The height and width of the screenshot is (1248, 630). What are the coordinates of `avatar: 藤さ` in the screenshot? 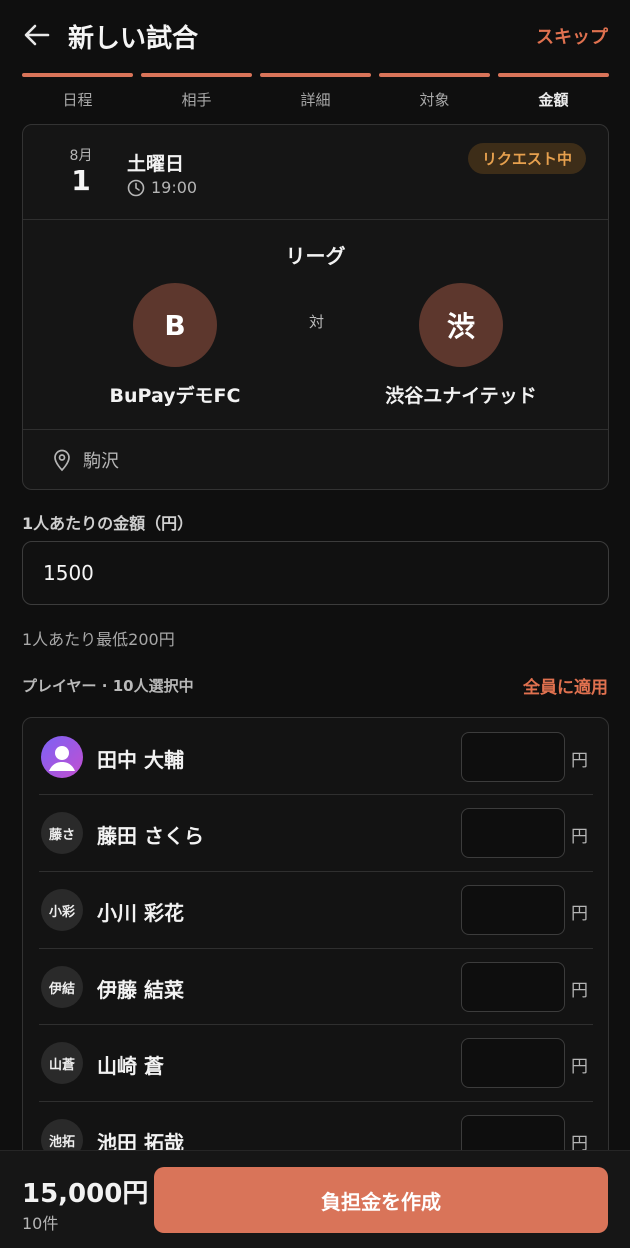 It's located at (62, 833).